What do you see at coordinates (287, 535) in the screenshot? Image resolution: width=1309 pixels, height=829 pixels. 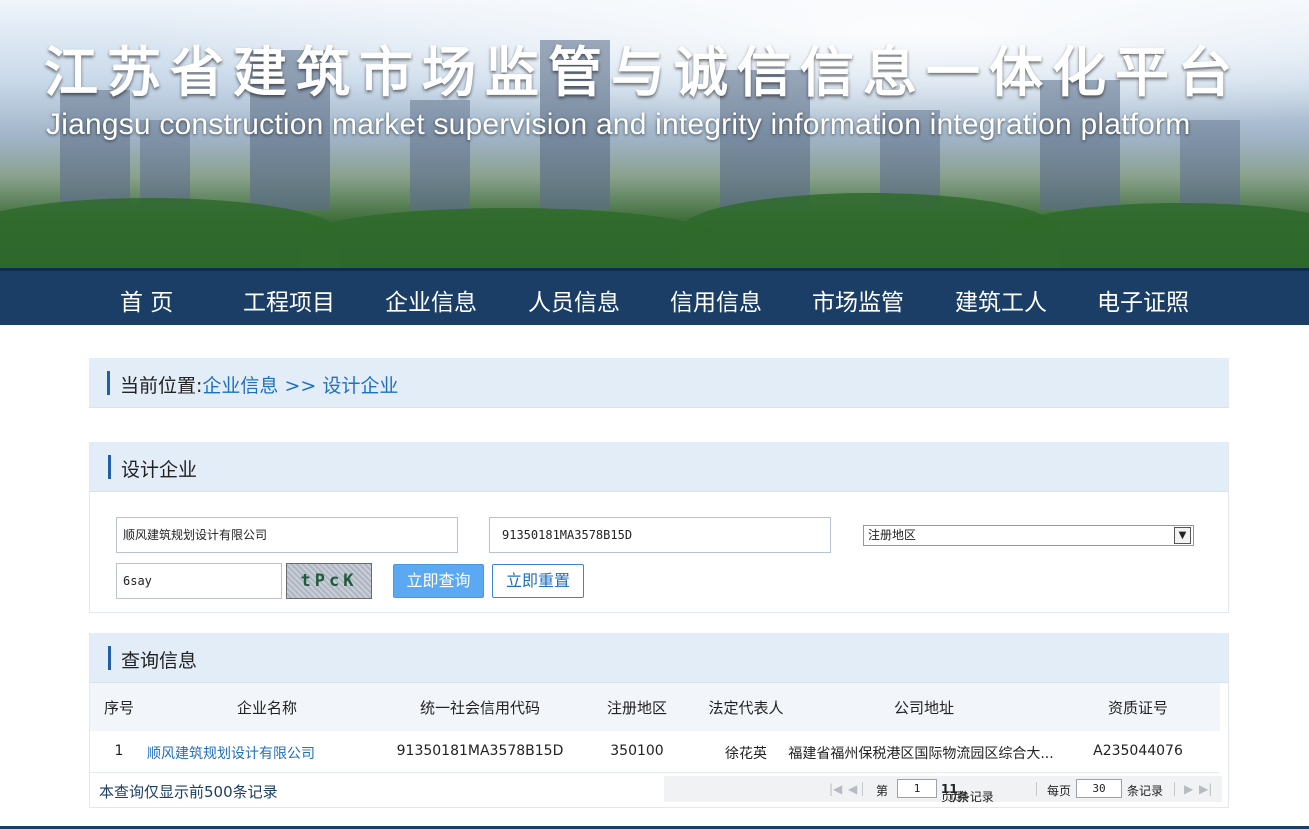 I see `company-name-input: 顺风建筑规划设计有限公司` at bounding box center [287, 535].